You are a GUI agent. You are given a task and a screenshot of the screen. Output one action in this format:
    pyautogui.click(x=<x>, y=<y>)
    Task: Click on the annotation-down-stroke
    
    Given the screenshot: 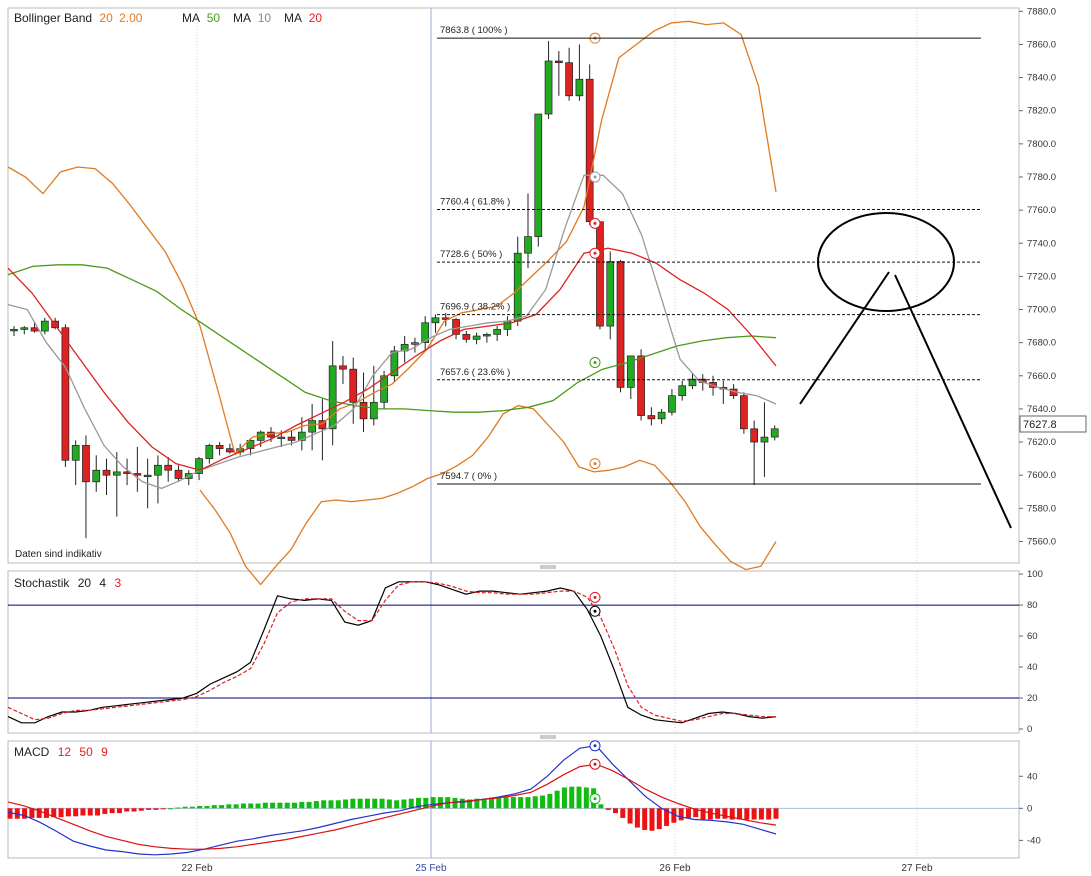 What is the action you would take?
    pyautogui.click(x=953, y=401)
    